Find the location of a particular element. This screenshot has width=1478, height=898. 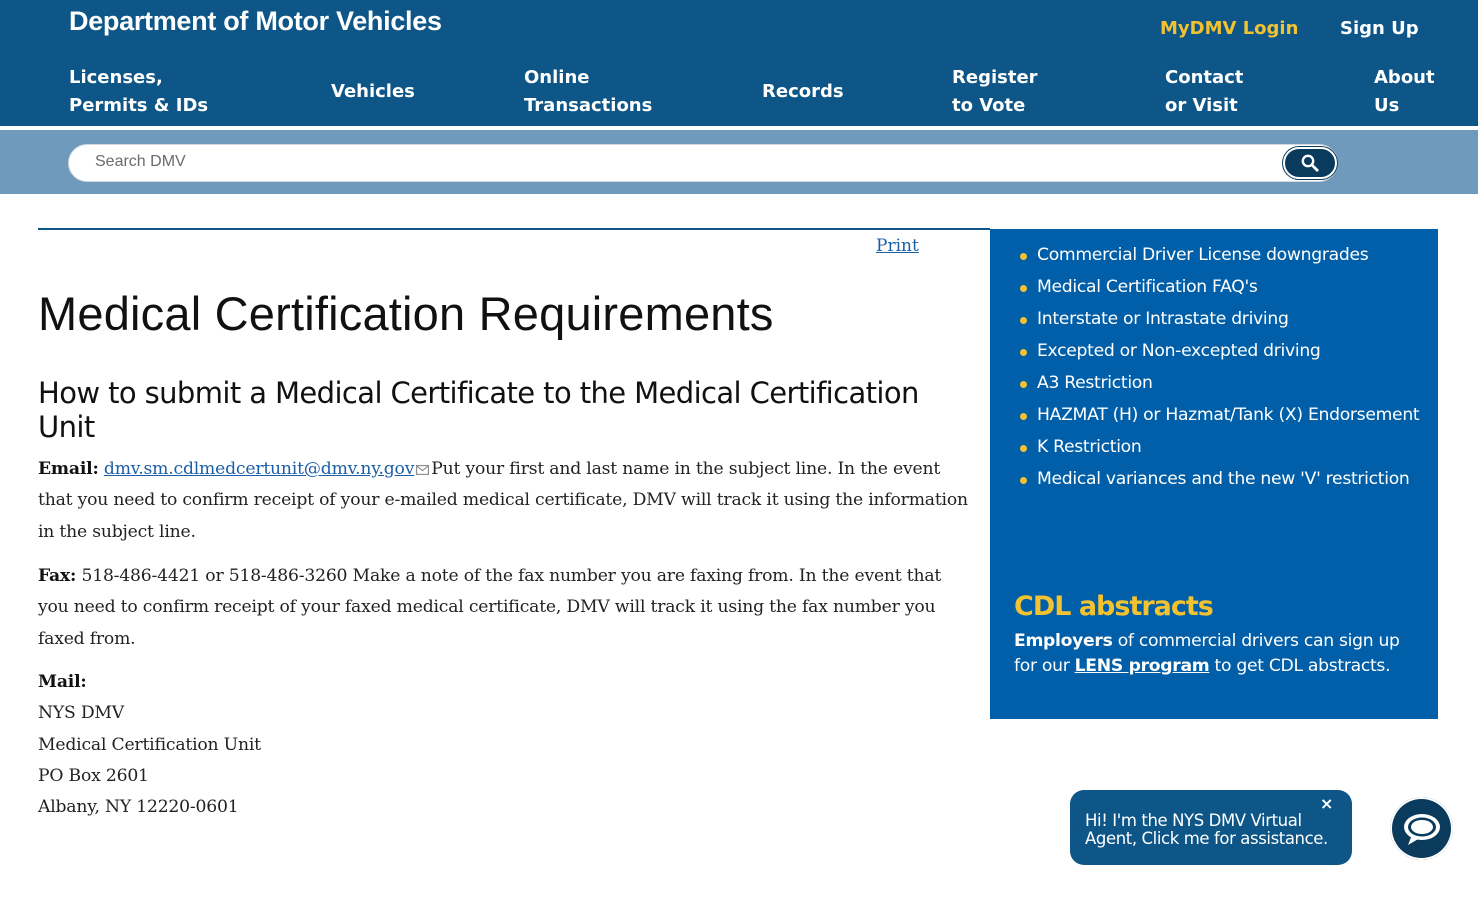

nav-item-line: to Vote is located at coordinates (989, 105).